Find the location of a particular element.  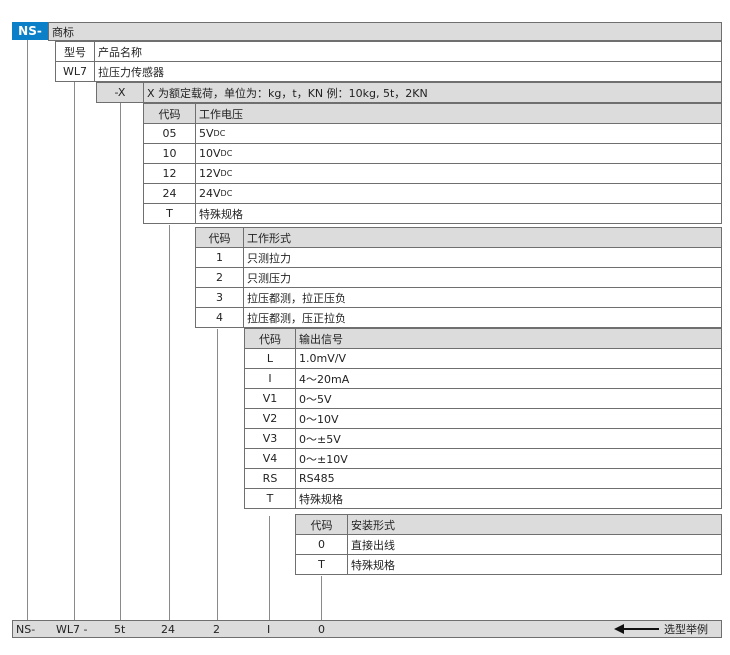

model-code-cell: WL7 is located at coordinates (75, 71).